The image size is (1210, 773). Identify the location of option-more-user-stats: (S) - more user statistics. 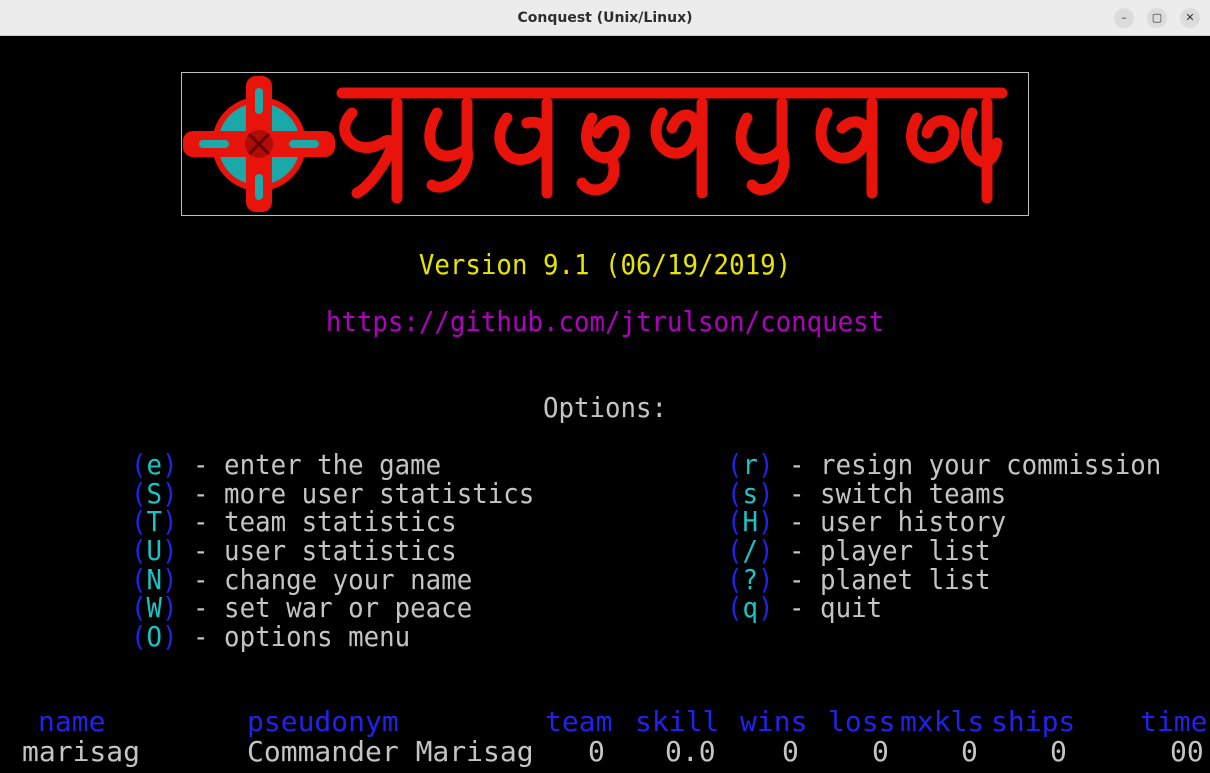
(332, 494).